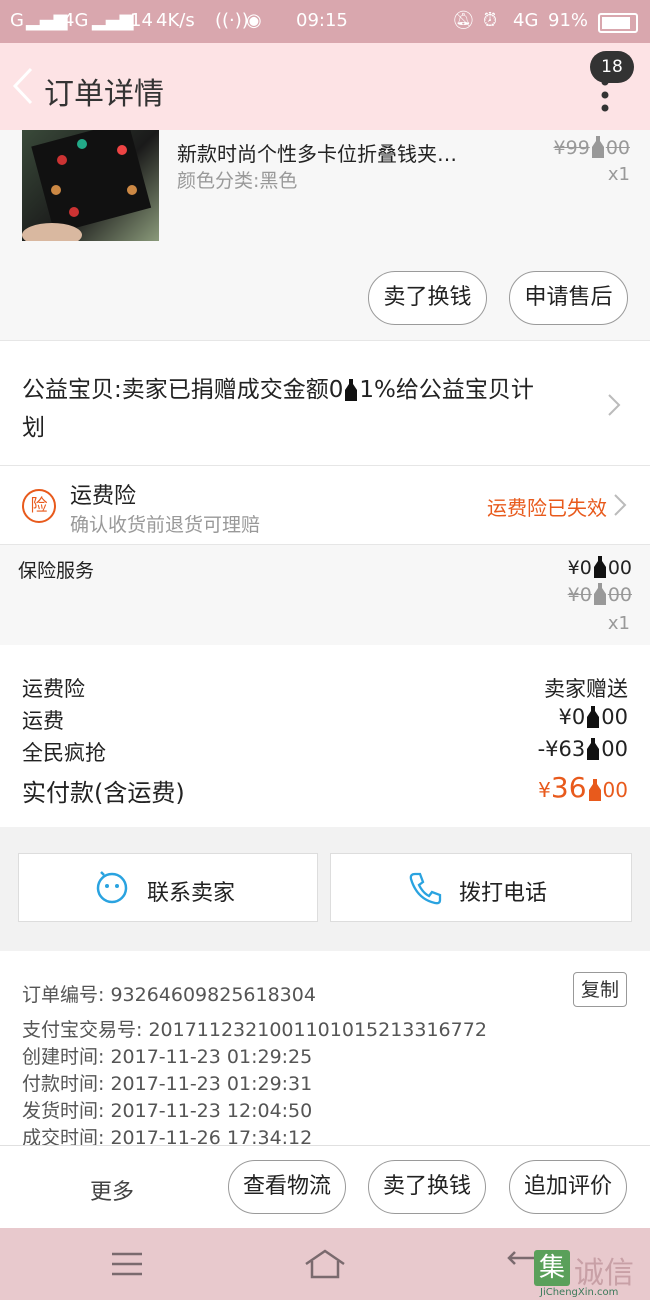 Image resolution: width=650 pixels, height=1300 pixels. What do you see at coordinates (112, 887) in the screenshot?
I see `chat-face-icon` at bounding box center [112, 887].